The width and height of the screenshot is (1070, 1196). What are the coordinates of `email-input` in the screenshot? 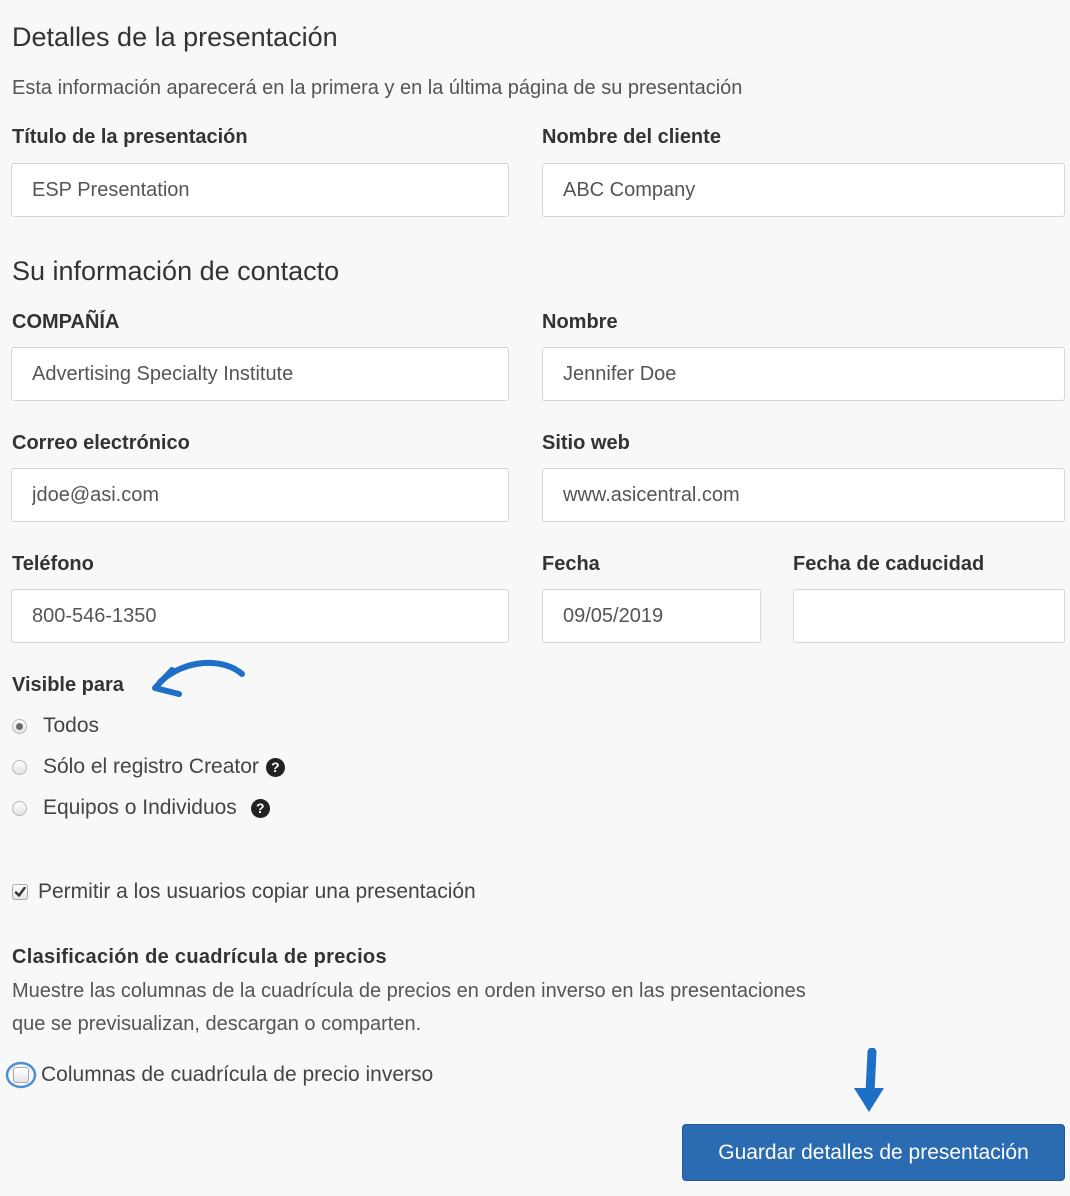 It's located at (260, 495).